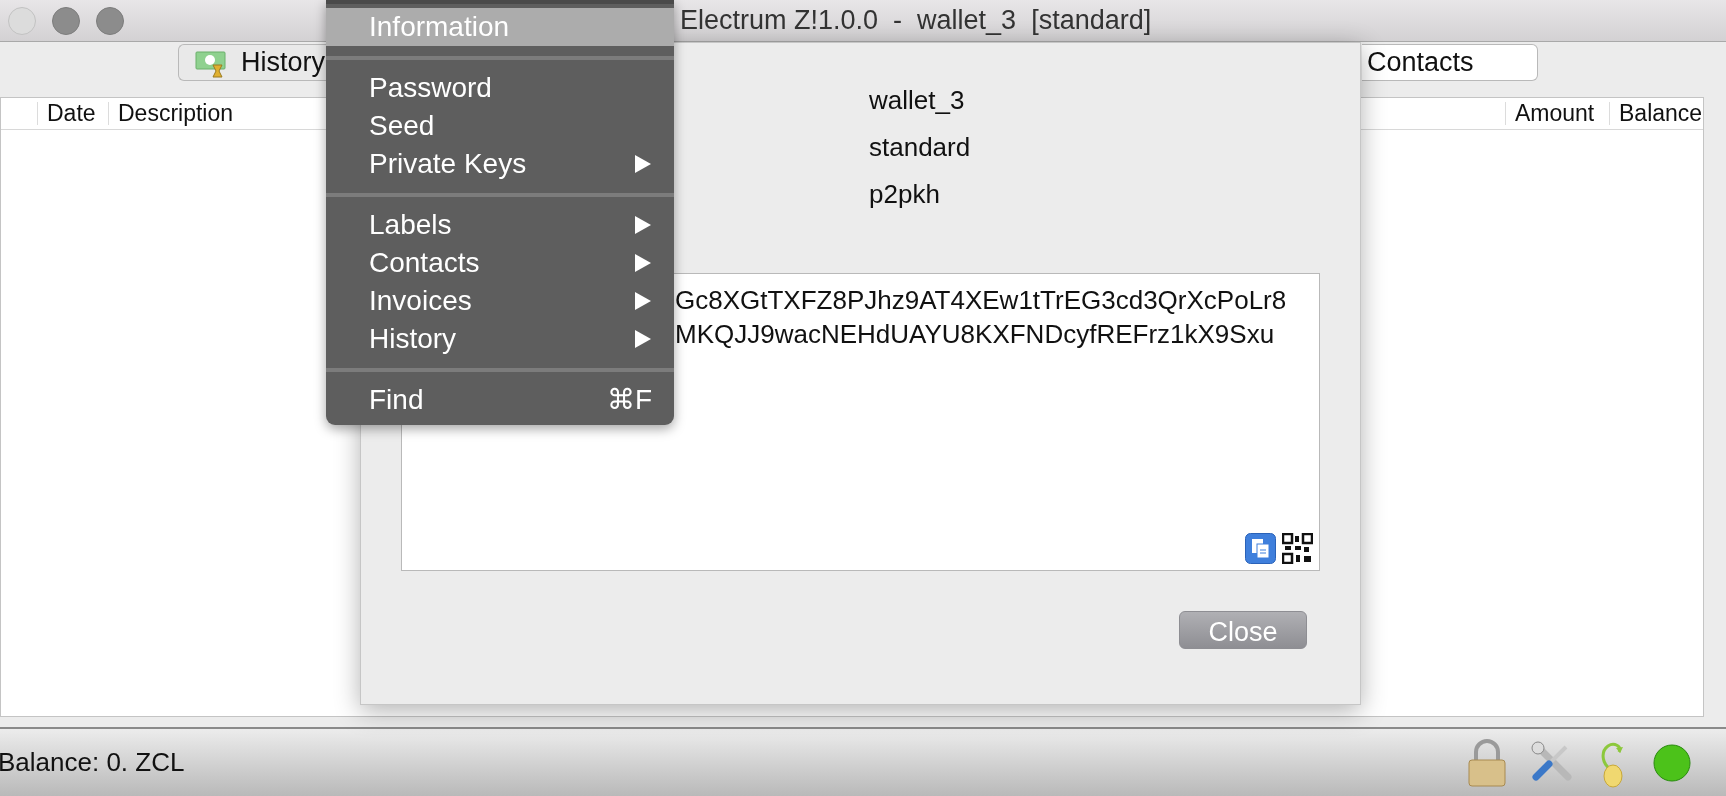 This screenshot has height=796, width=1726. Describe the element at coordinates (1557, 113) in the screenshot. I see `column-header: Amount` at that location.